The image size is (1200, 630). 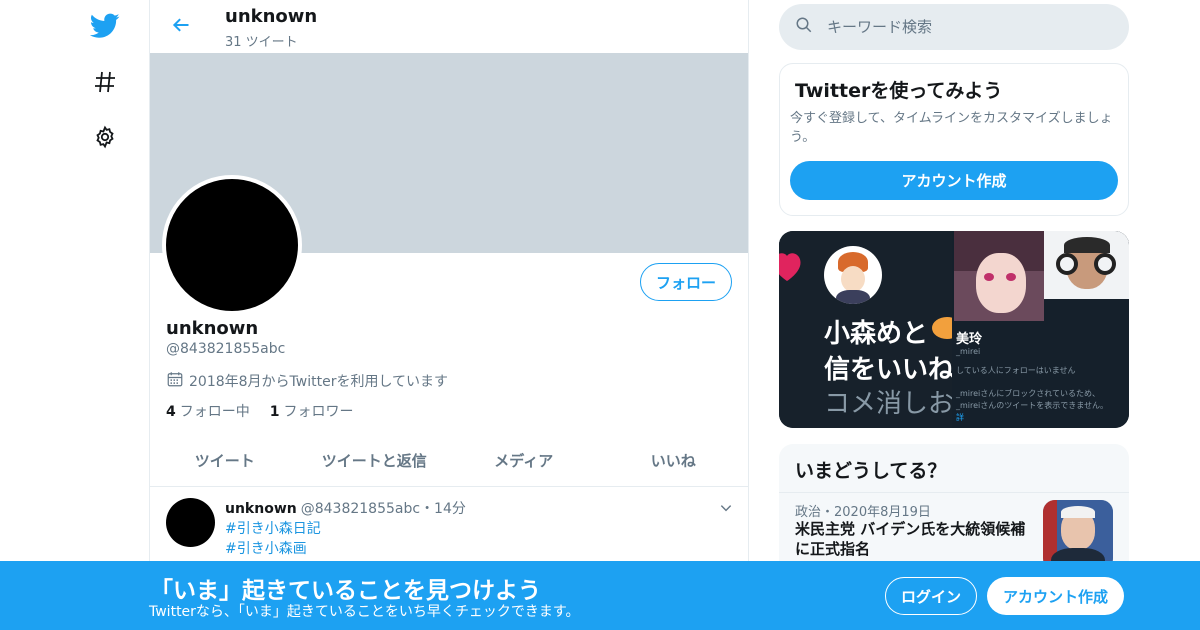 What do you see at coordinates (105, 82) in the screenshot?
I see `hashtag-icon` at bounding box center [105, 82].